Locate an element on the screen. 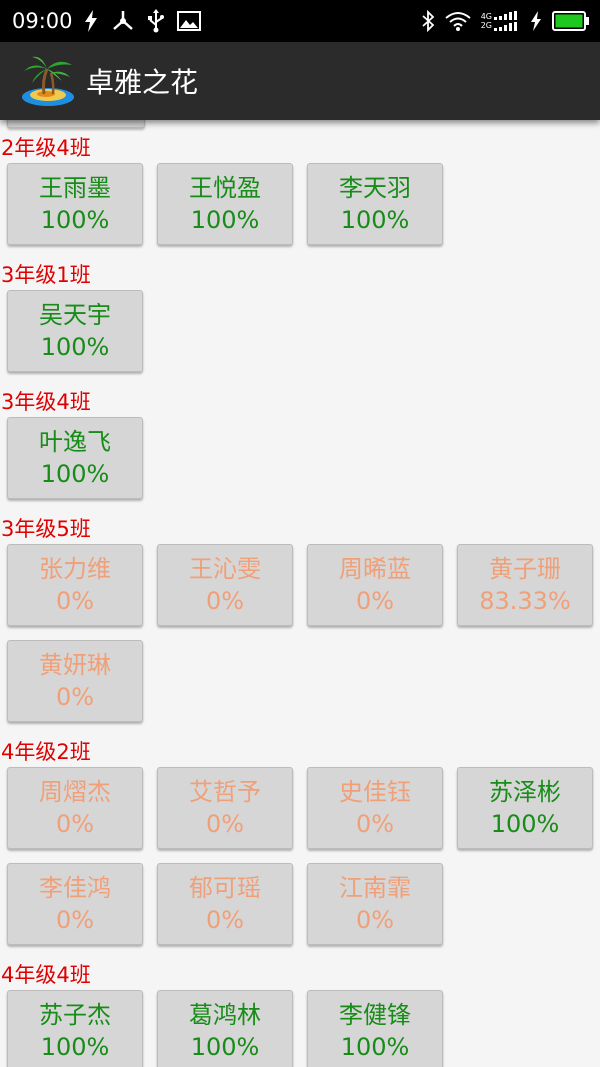 The height and width of the screenshot is (1067, 600). wifi-icon is located at coordinates (458, 21).